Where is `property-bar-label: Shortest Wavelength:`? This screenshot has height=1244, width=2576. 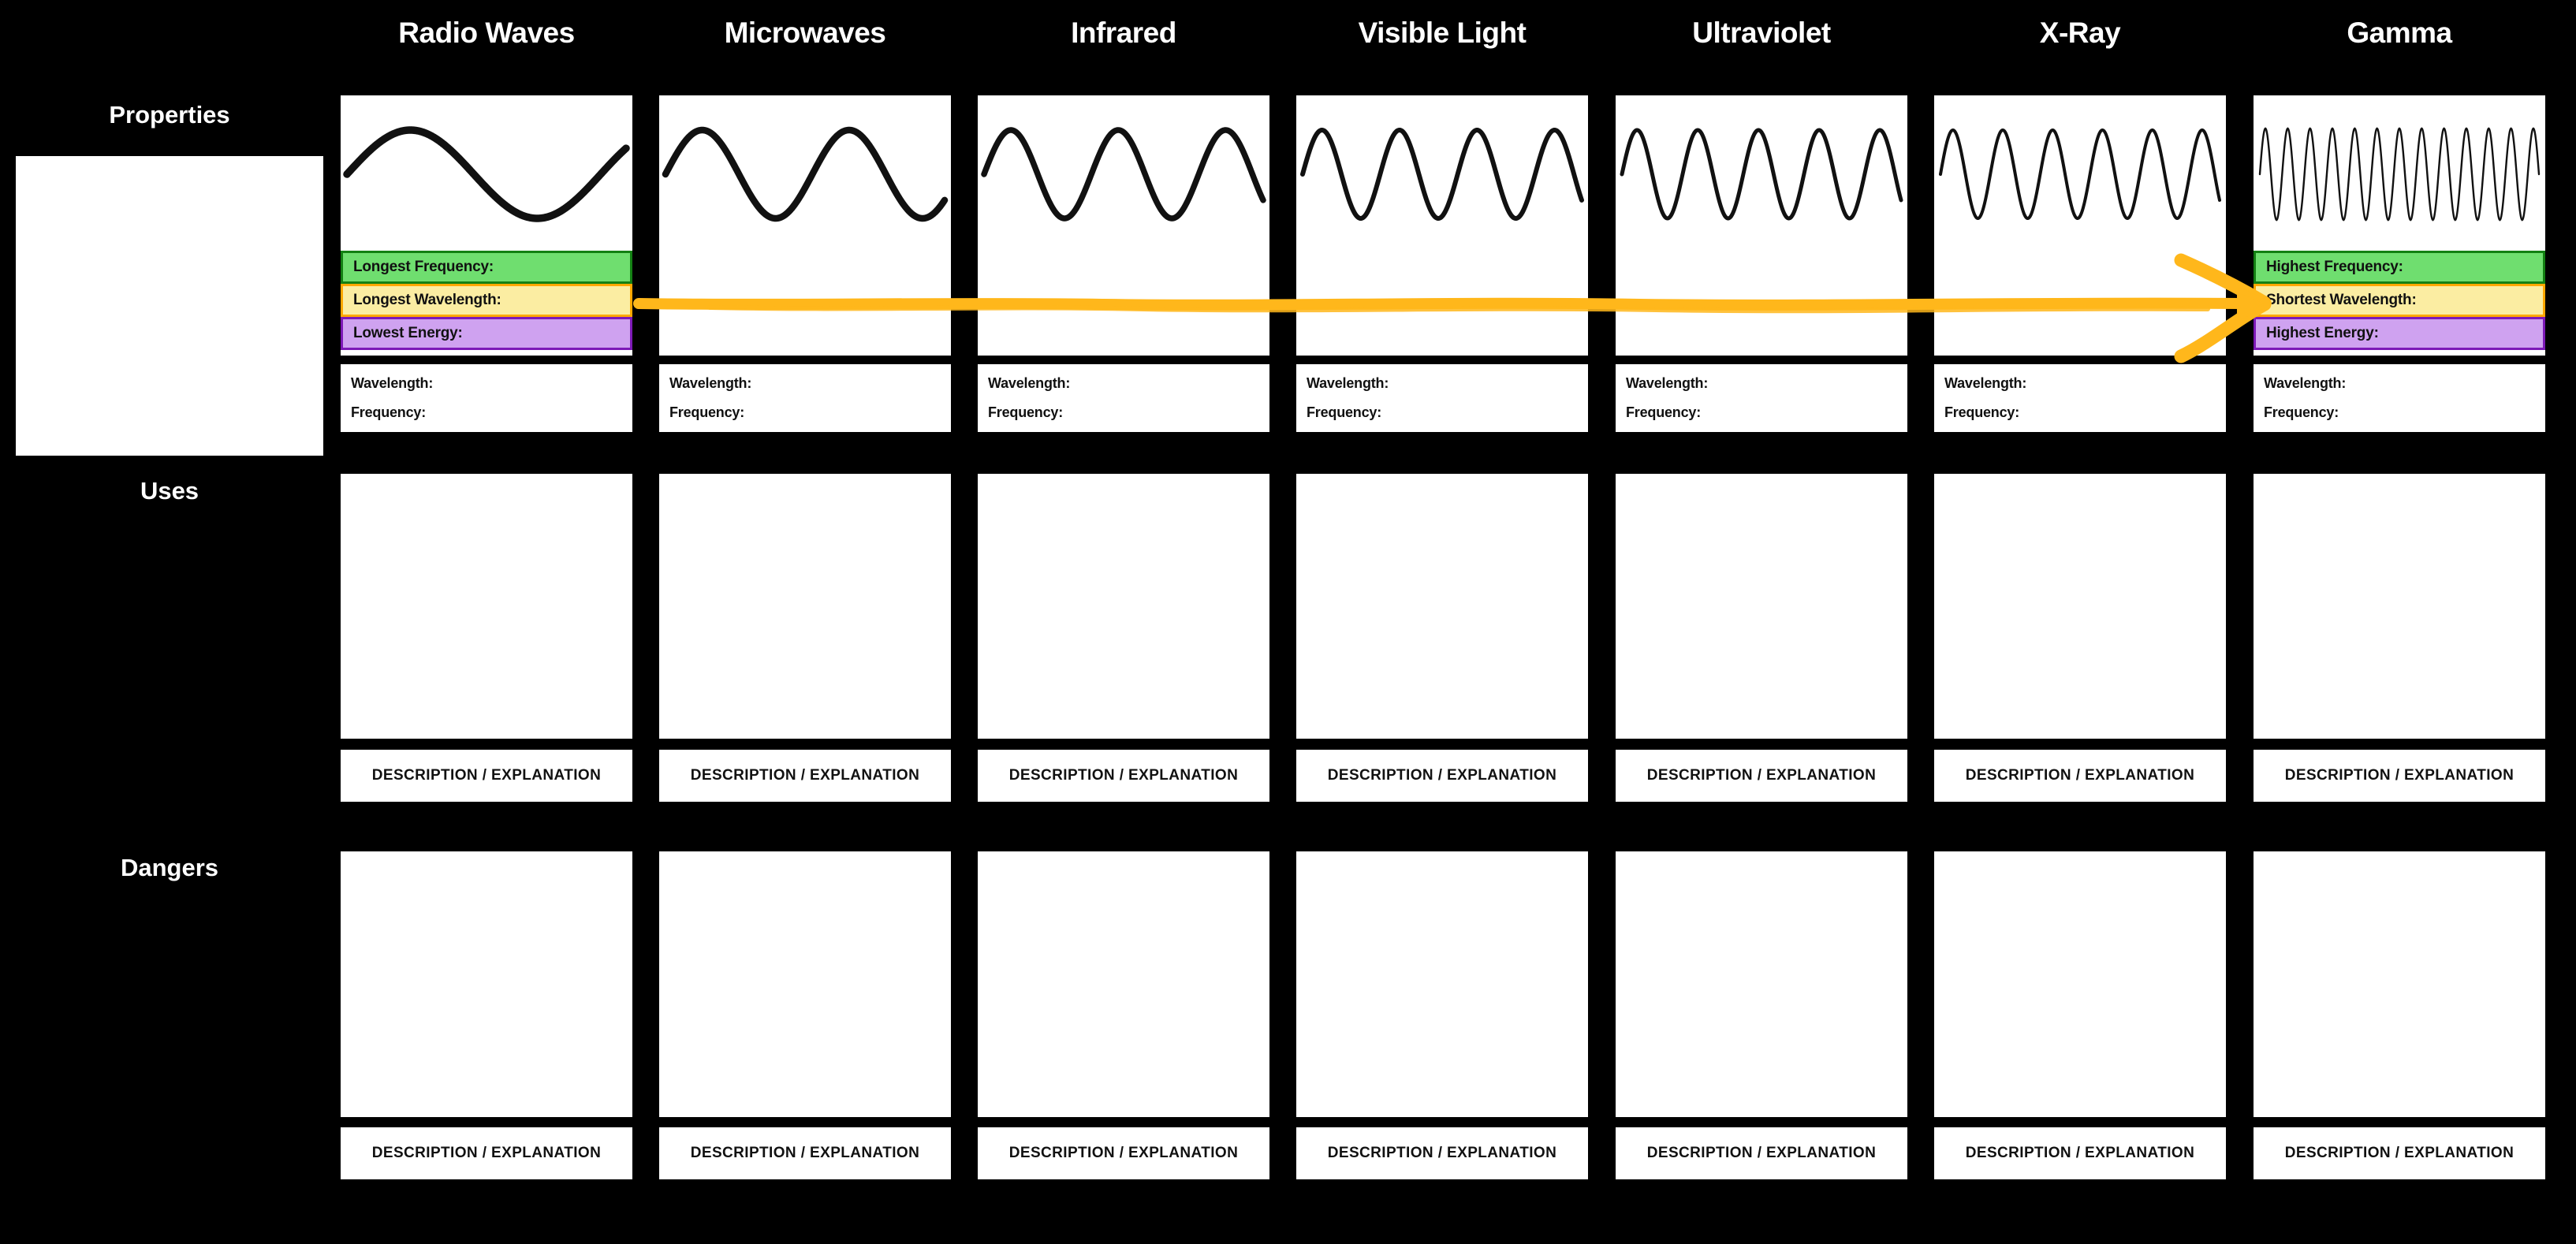 property-bar-label: Shortest Wavelength: is located at coordinates (2341, 300).